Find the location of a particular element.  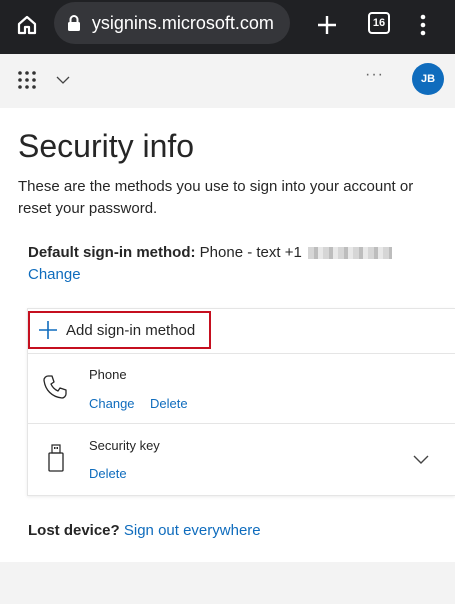

lost-device-label: Lost device? is located at coordinates (74, 530).